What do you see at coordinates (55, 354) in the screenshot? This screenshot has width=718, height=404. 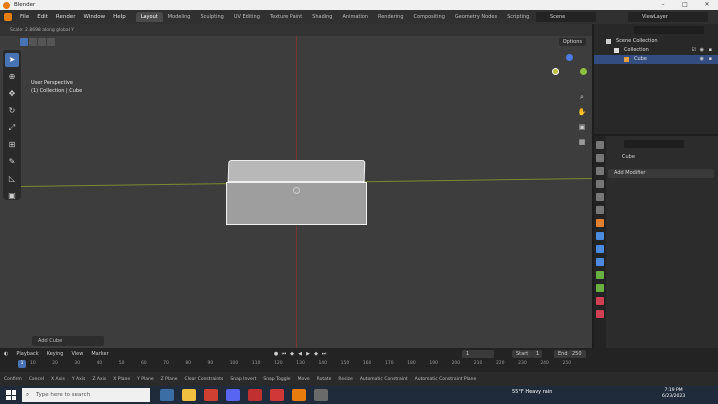 I see `menu-keying: Keying` at bounding box center [55, 354].